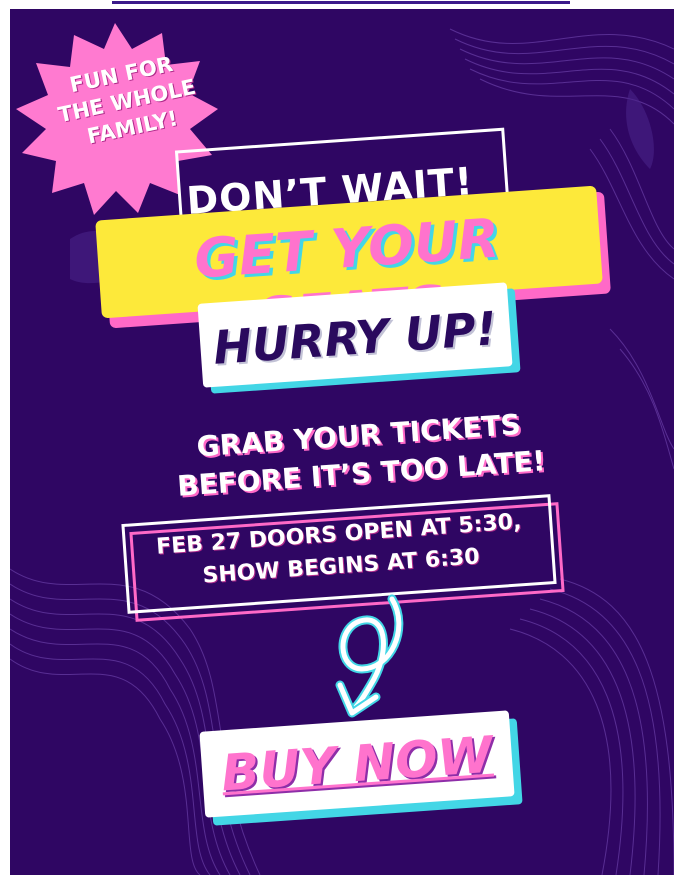 The width and height of the screenshot is (674, 875). I want to click on top-link-bar, so click(337, 4).